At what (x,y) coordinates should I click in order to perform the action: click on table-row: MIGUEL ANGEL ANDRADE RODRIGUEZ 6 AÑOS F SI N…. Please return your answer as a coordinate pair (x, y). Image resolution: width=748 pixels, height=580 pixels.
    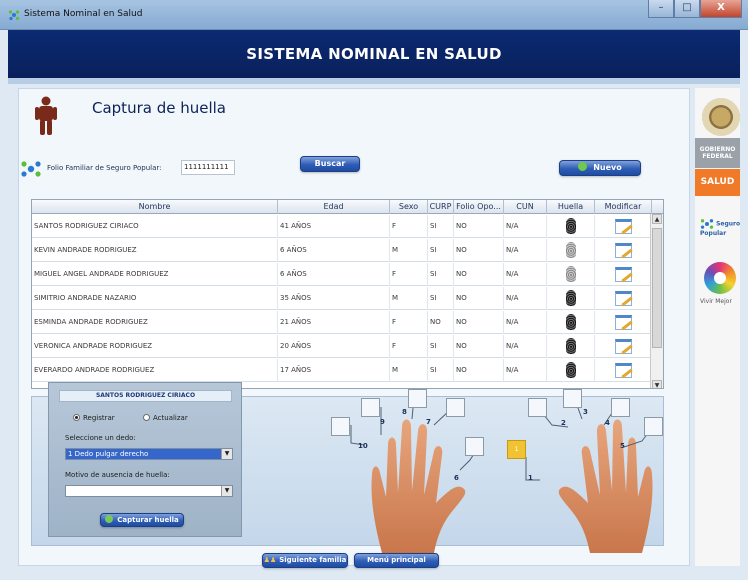
    Looking at the image, I should click on (342, 274).